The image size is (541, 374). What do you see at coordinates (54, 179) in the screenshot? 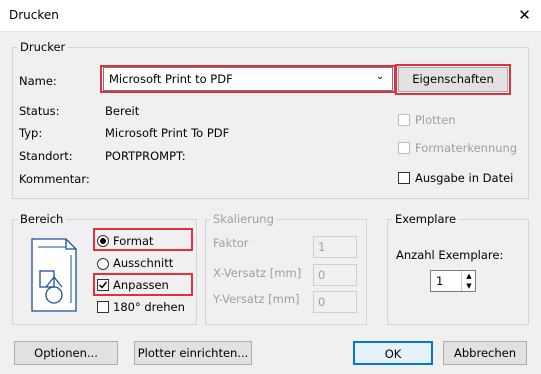
I see `comment-label: Kommentar:` at bounding box center [54, 179].